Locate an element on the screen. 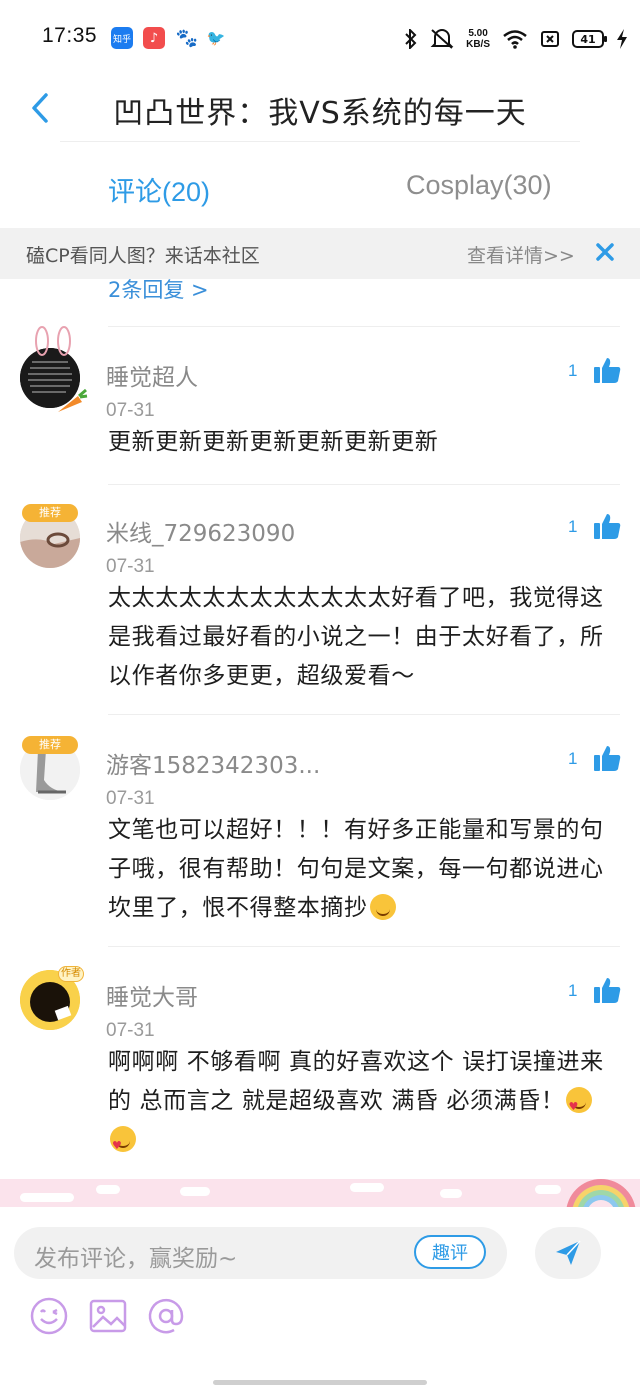  comment-composer: 发布评论，赢奖励~ 趣评 is located at coordinates (320, 1297).